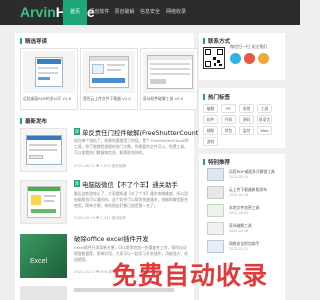  What do you see at coordinates (263, 58) in the screenshot?
I see `rss-icon` at bounding box center [263, 58].